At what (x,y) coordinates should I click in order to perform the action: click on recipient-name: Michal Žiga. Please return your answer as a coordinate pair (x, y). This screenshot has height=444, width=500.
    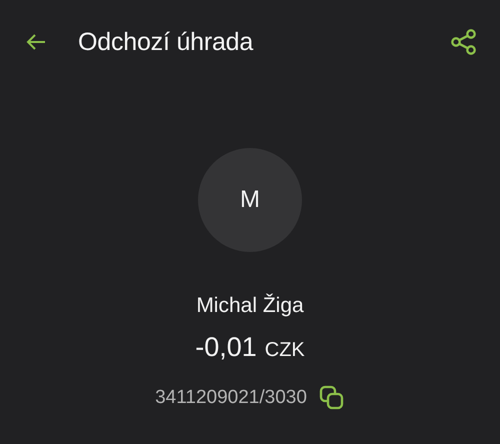
    Looking at the image, I should click on (250, 306).